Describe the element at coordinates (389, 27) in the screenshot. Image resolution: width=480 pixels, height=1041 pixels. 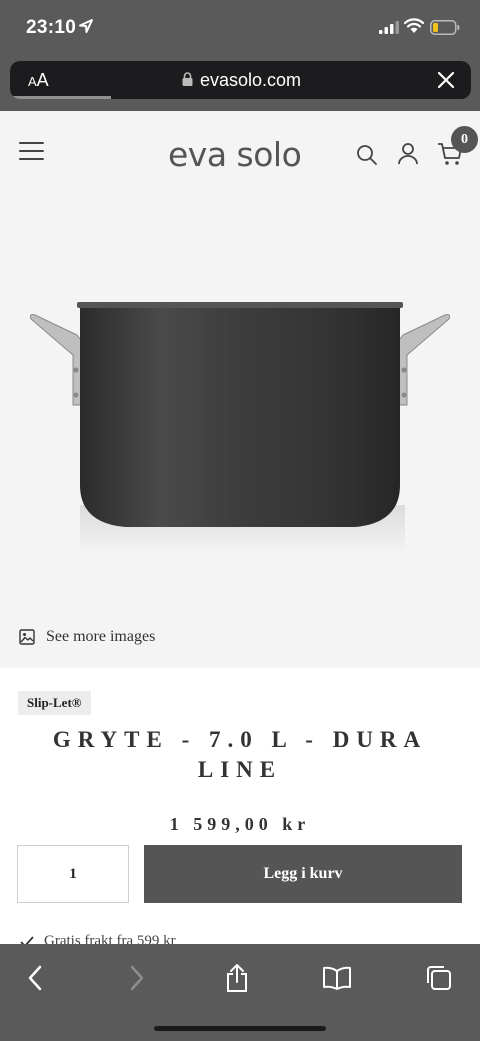
I see `signal-icon` at that location.